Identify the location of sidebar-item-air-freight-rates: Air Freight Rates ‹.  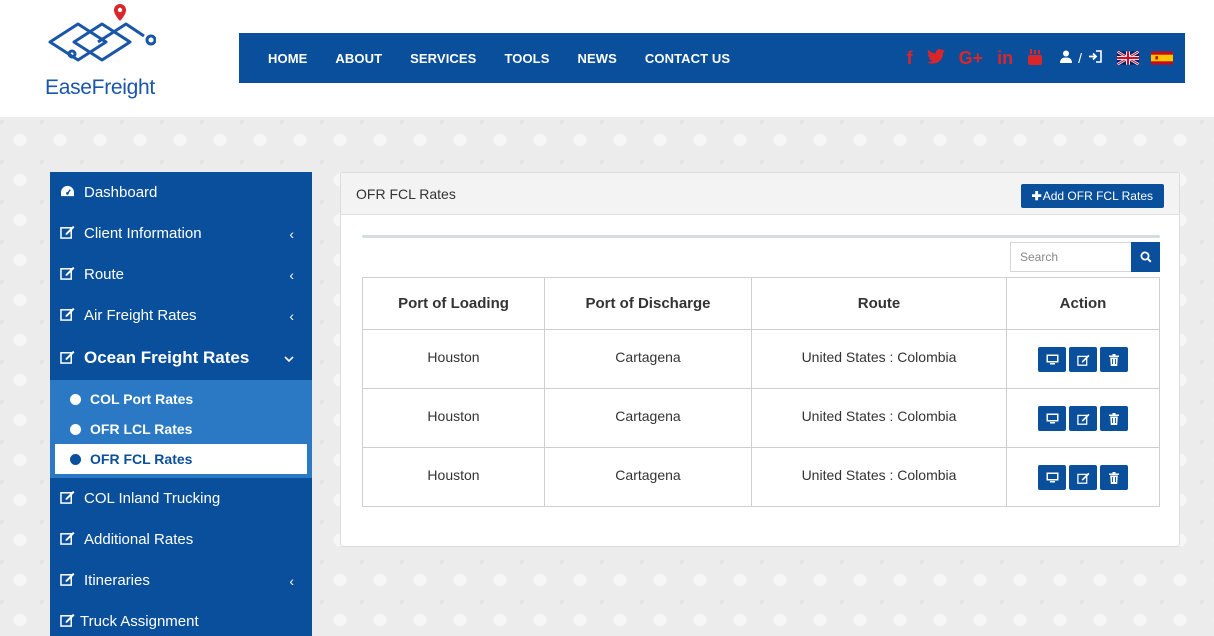
(181, 315).